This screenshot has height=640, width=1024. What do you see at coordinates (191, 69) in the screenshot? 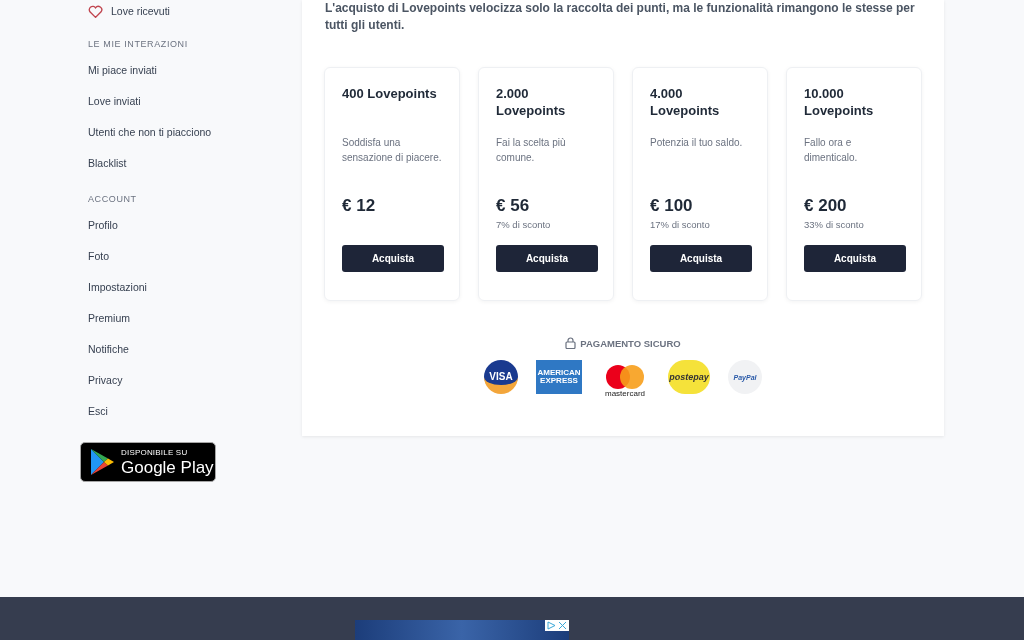
I see `sidebar-item: Mi piace inviati` at bounding box center [191, 69].